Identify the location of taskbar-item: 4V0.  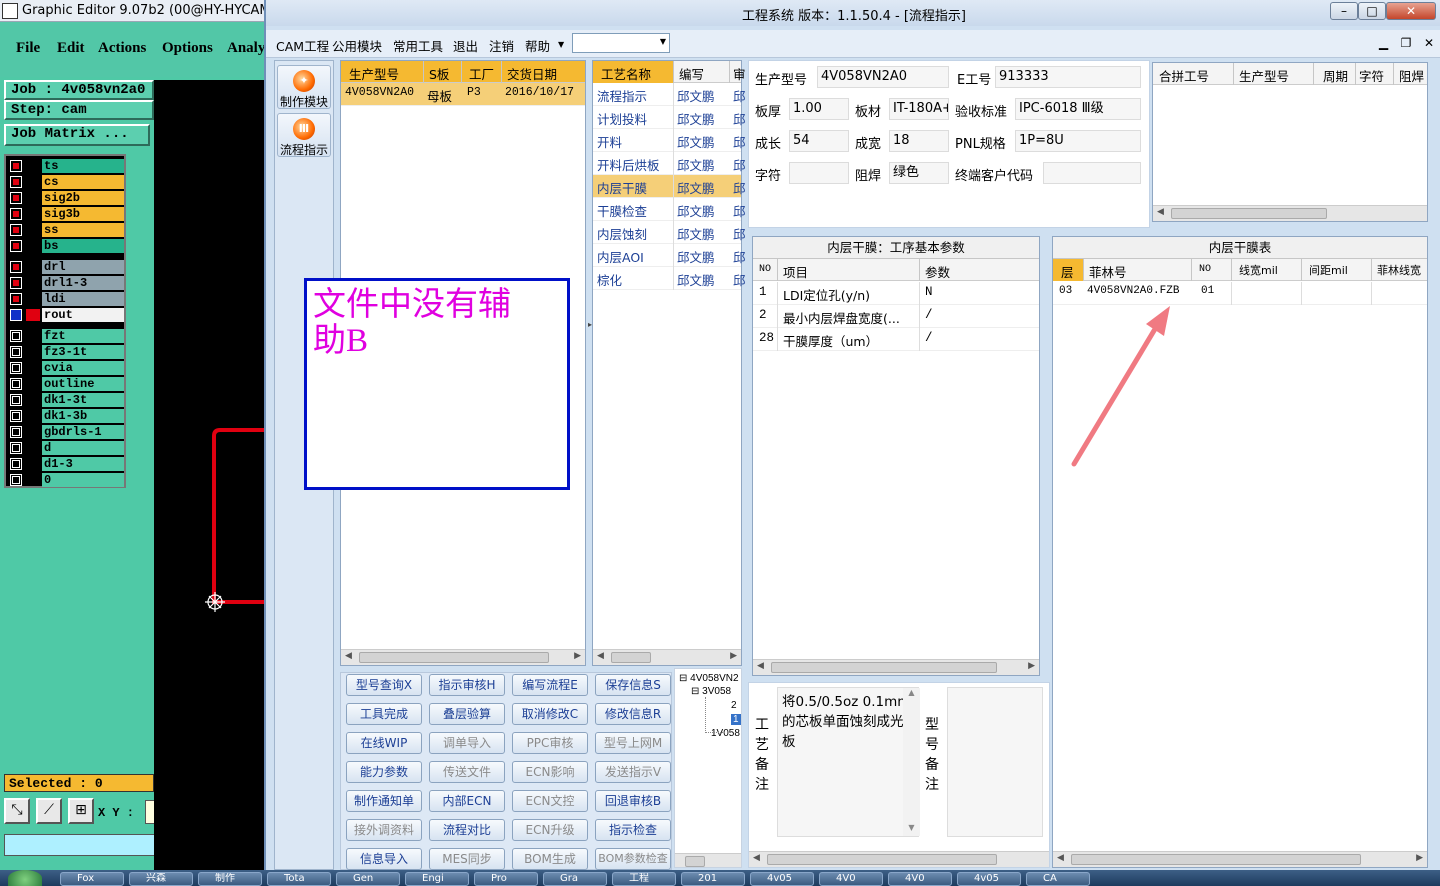
(920, 879).